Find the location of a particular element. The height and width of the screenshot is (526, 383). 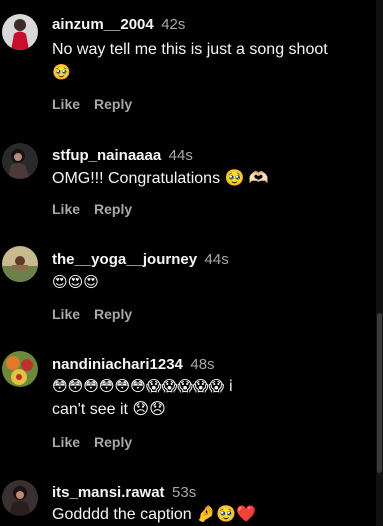

timestamp: 42s is located at coordinates (173, 24).